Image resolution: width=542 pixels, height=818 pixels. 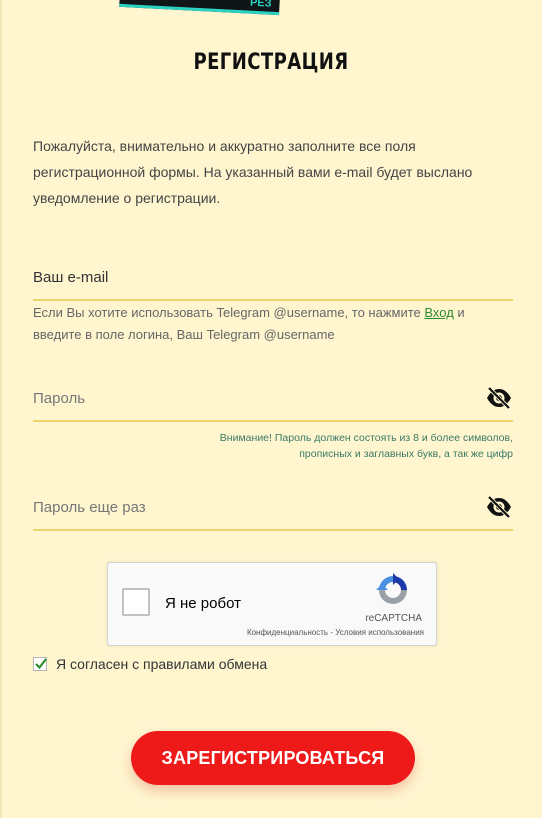 What do you see at coordinates (253, 277) in the screenshot?
I see `email-field` at bounding box center [253, 277].